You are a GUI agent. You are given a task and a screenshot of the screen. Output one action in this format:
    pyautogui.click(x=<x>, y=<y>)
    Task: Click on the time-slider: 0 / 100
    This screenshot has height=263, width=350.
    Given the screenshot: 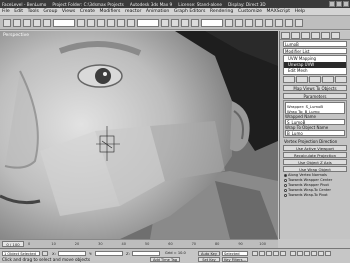 What is the action you would take?
    pyautogui.click(x=13, y=244)
    